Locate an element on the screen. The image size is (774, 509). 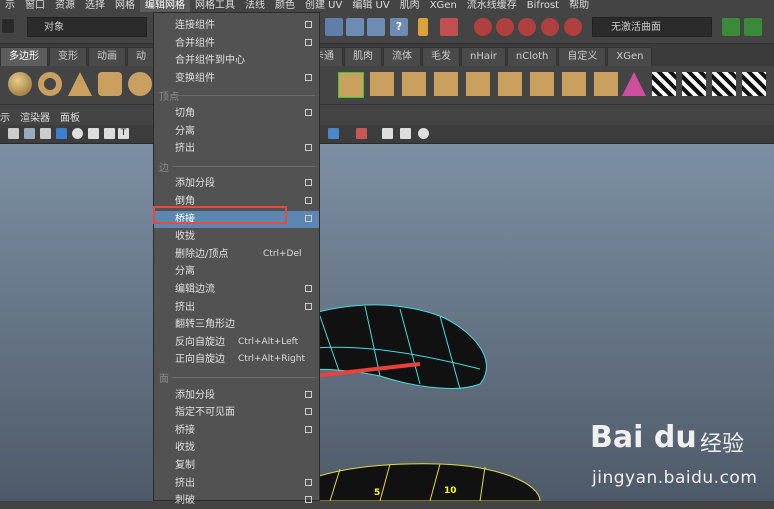
menubar-item: 窗口 is located at coordinates (35, 6).